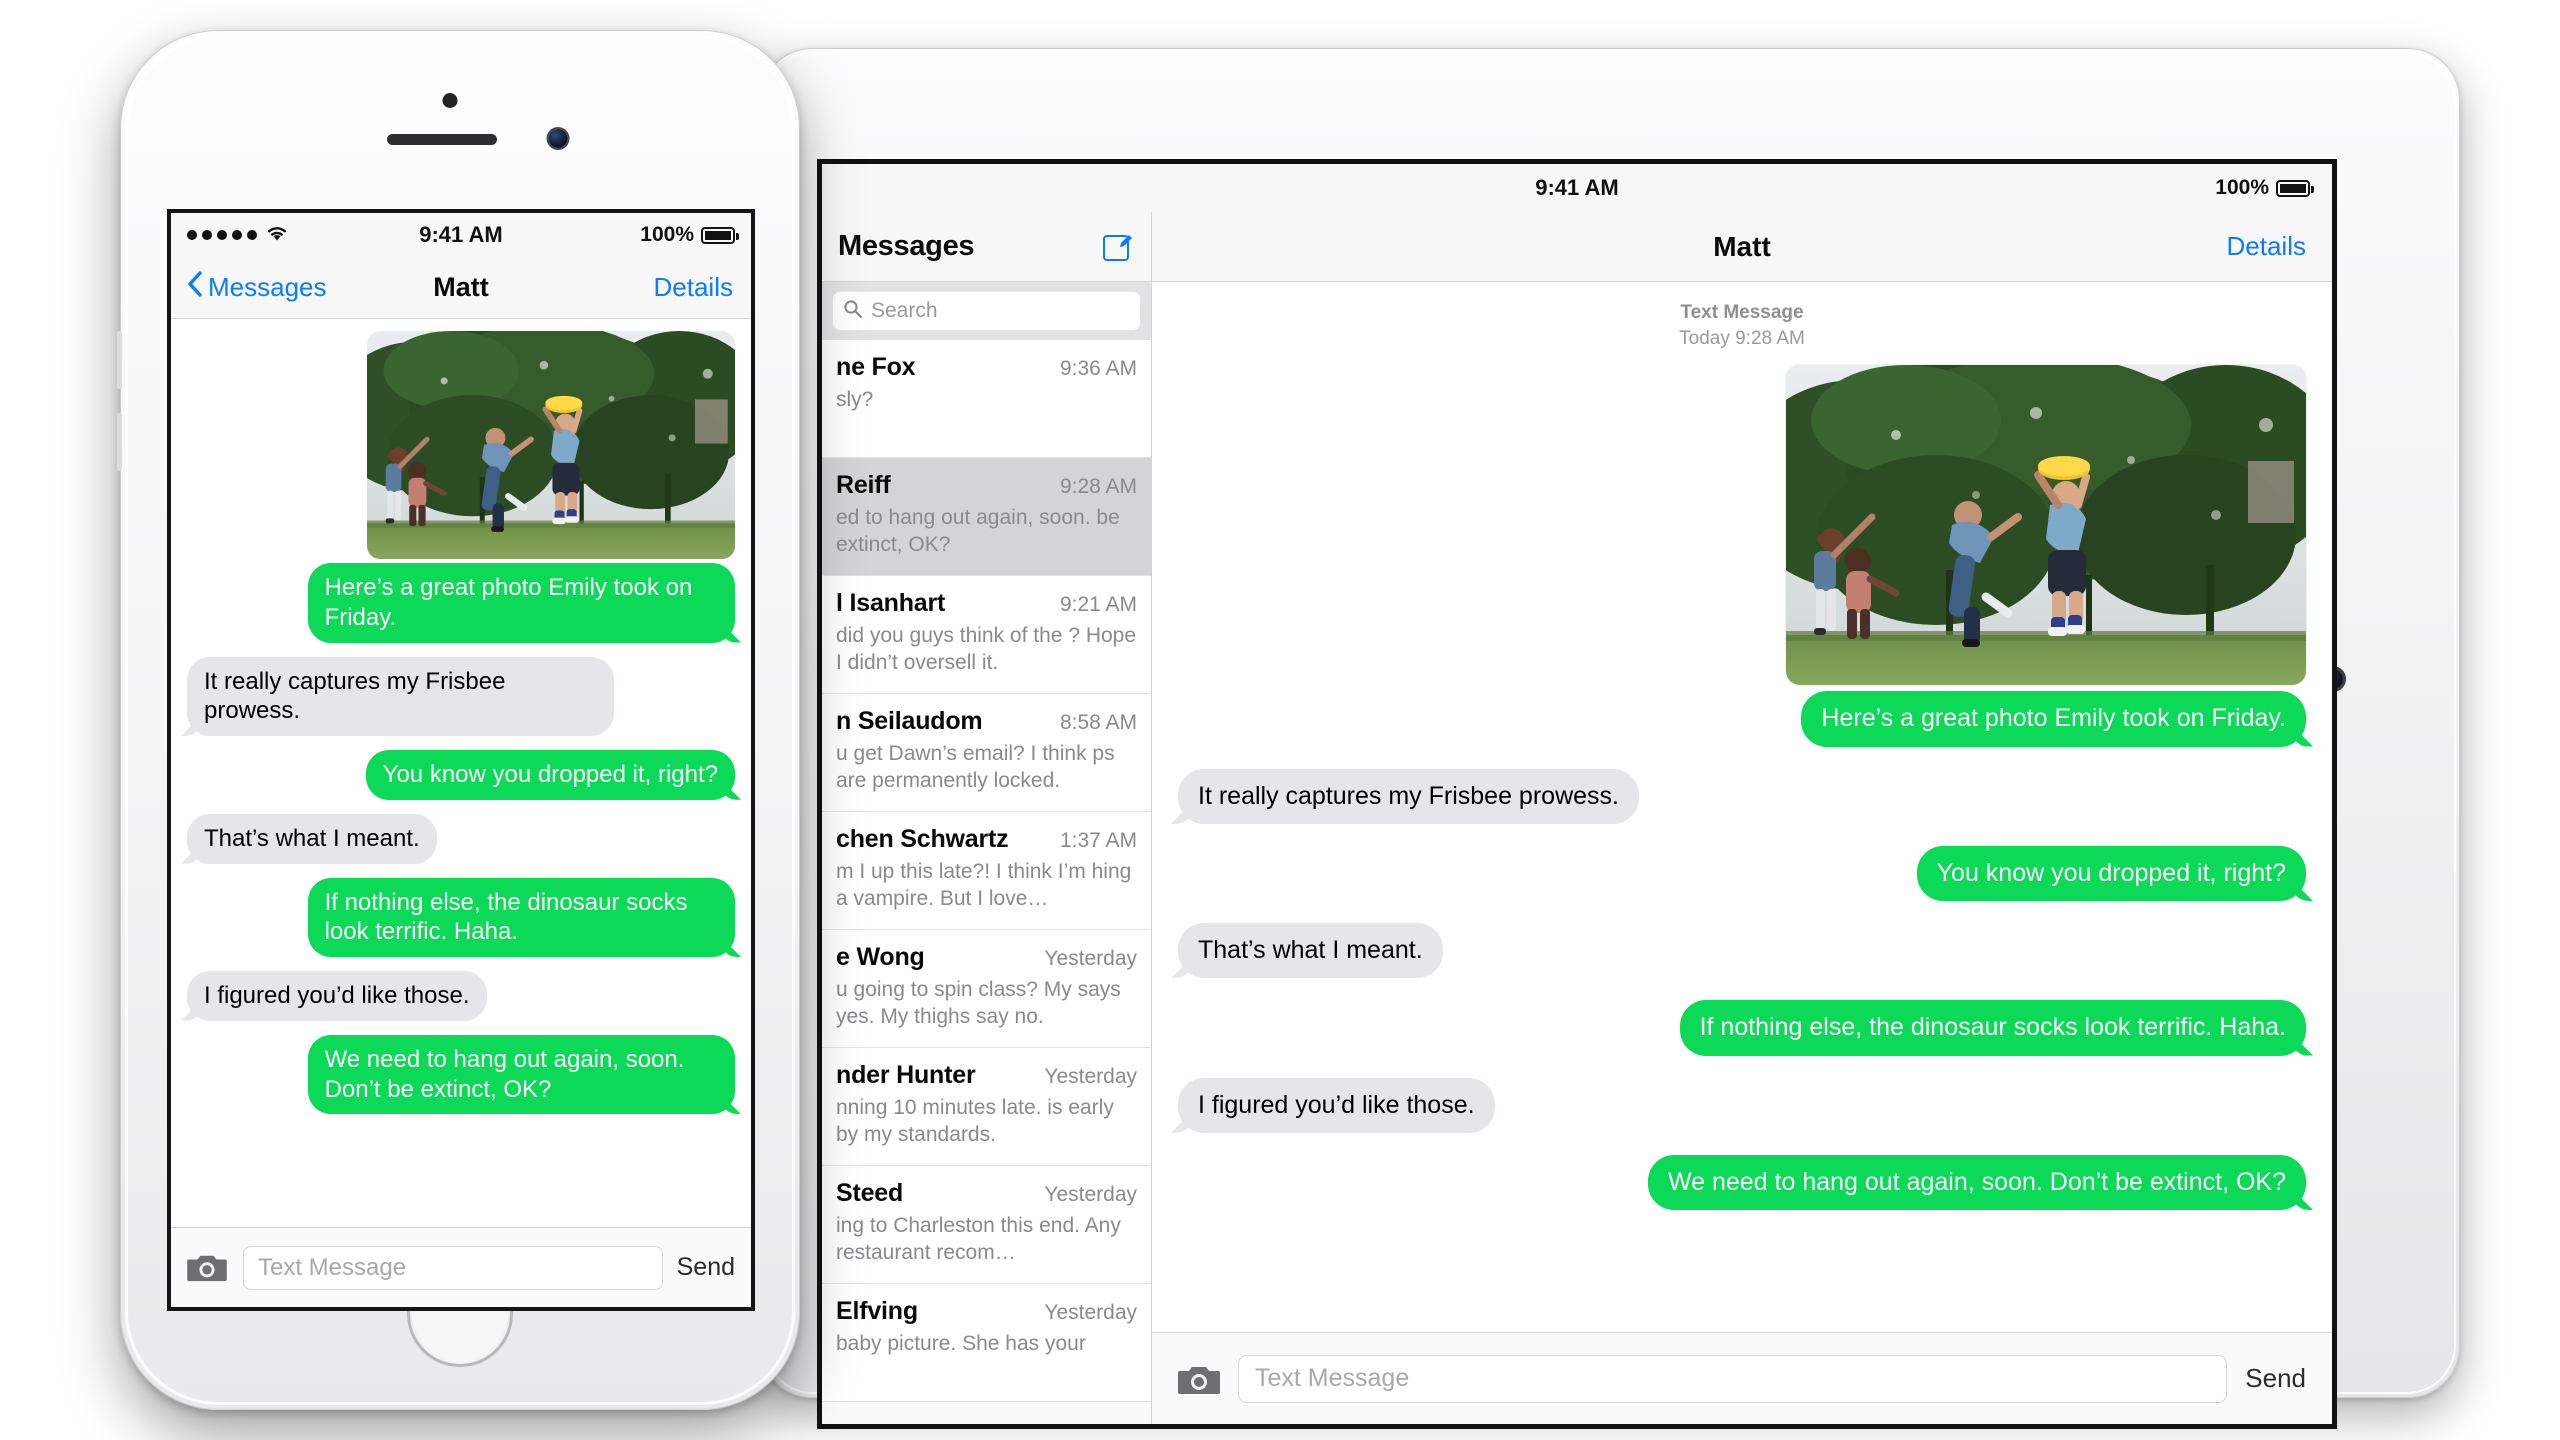 This screenshot has width=2560, height=1440. What do you see at coordinates (986, 247) in the screenshot?
I see `ipad-list-navbar: Messages` at bounding box center [986, 247].